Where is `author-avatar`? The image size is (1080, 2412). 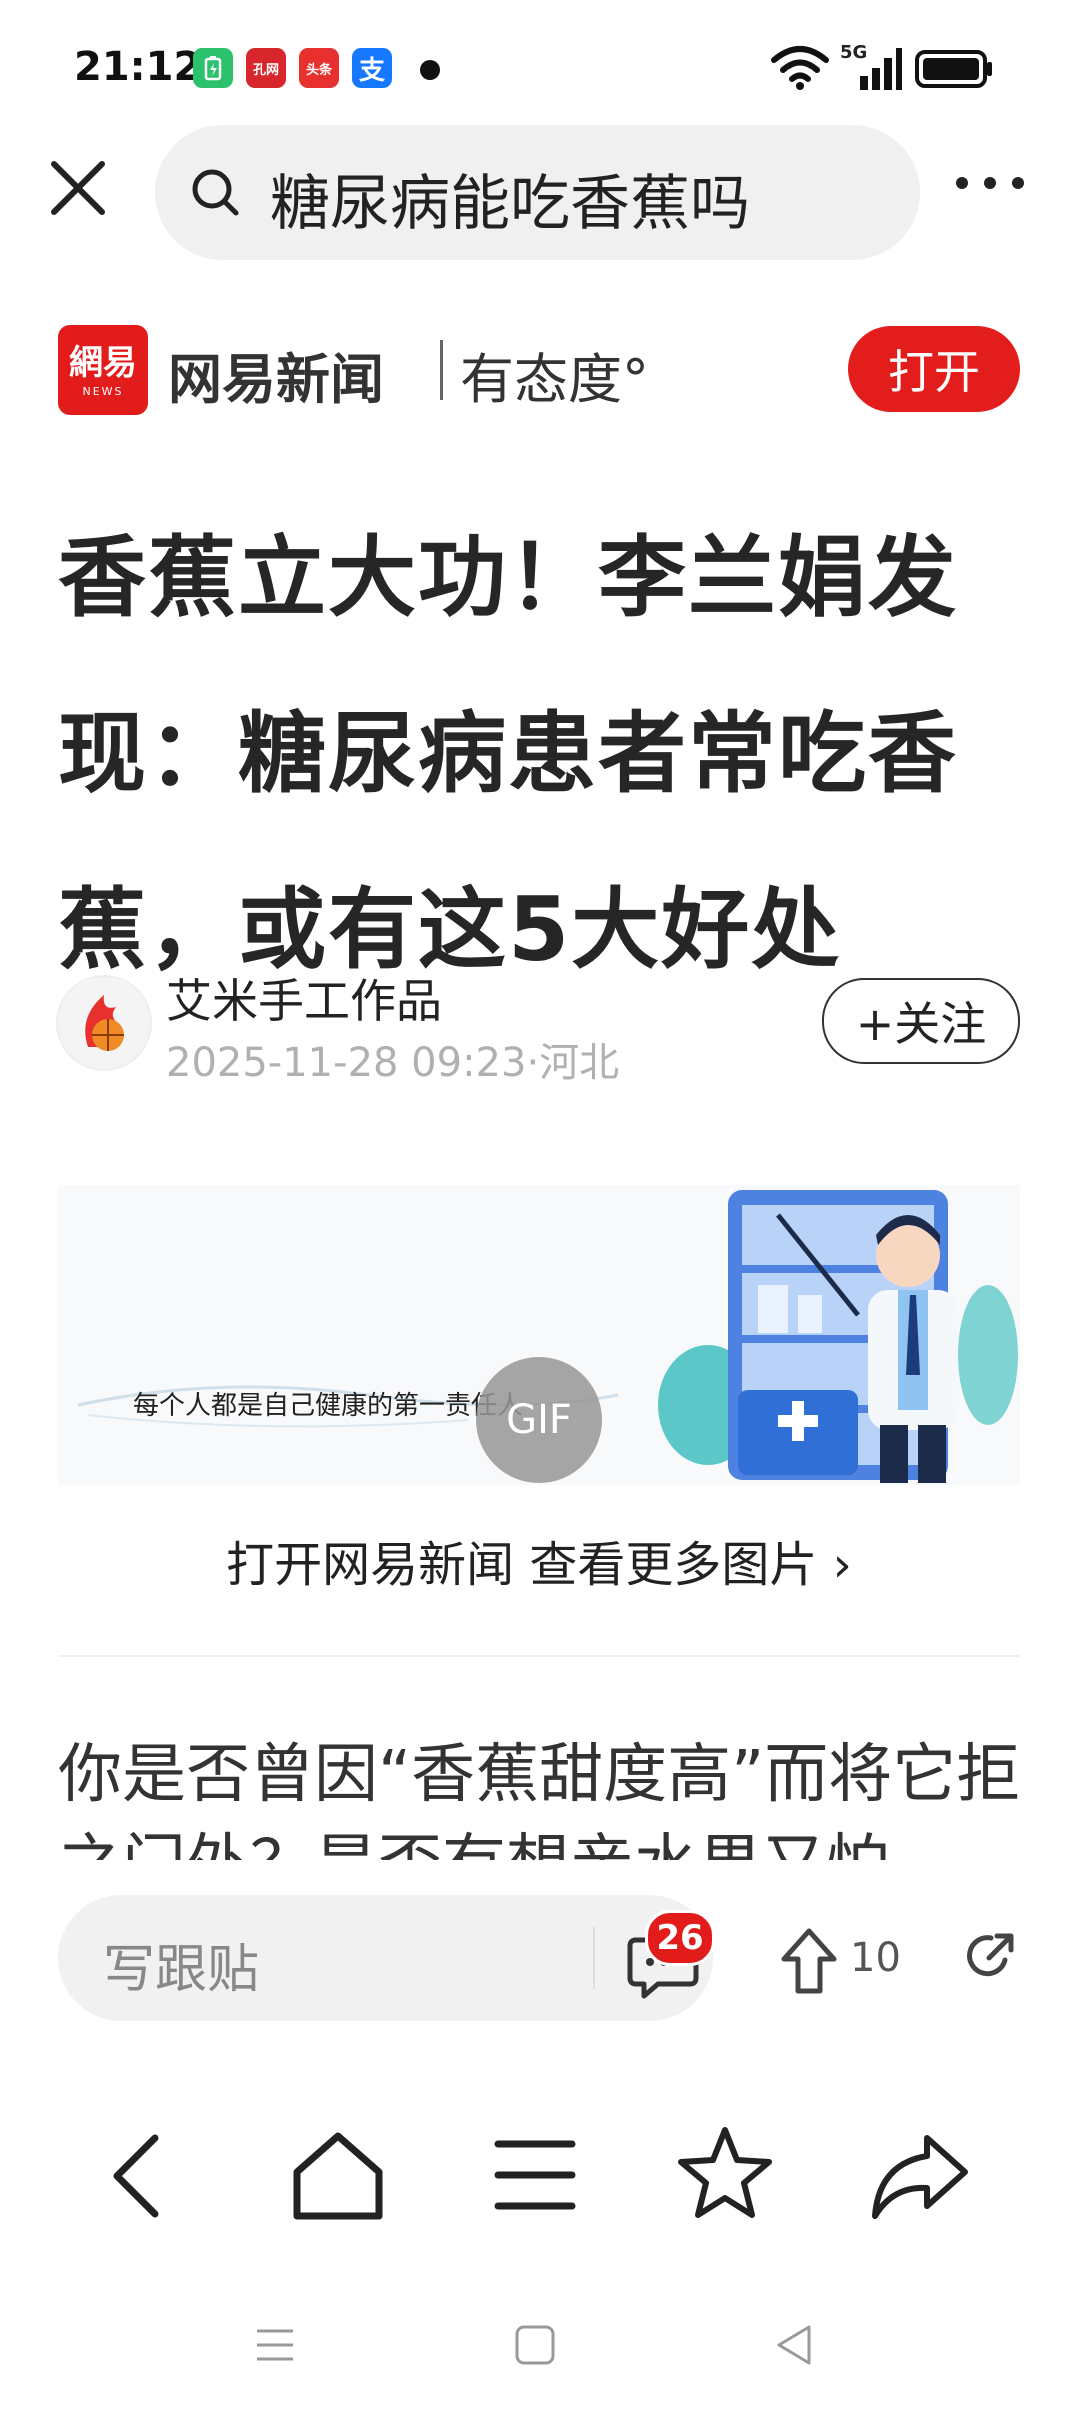
author-avatar is located at coordinates (104, 1023).